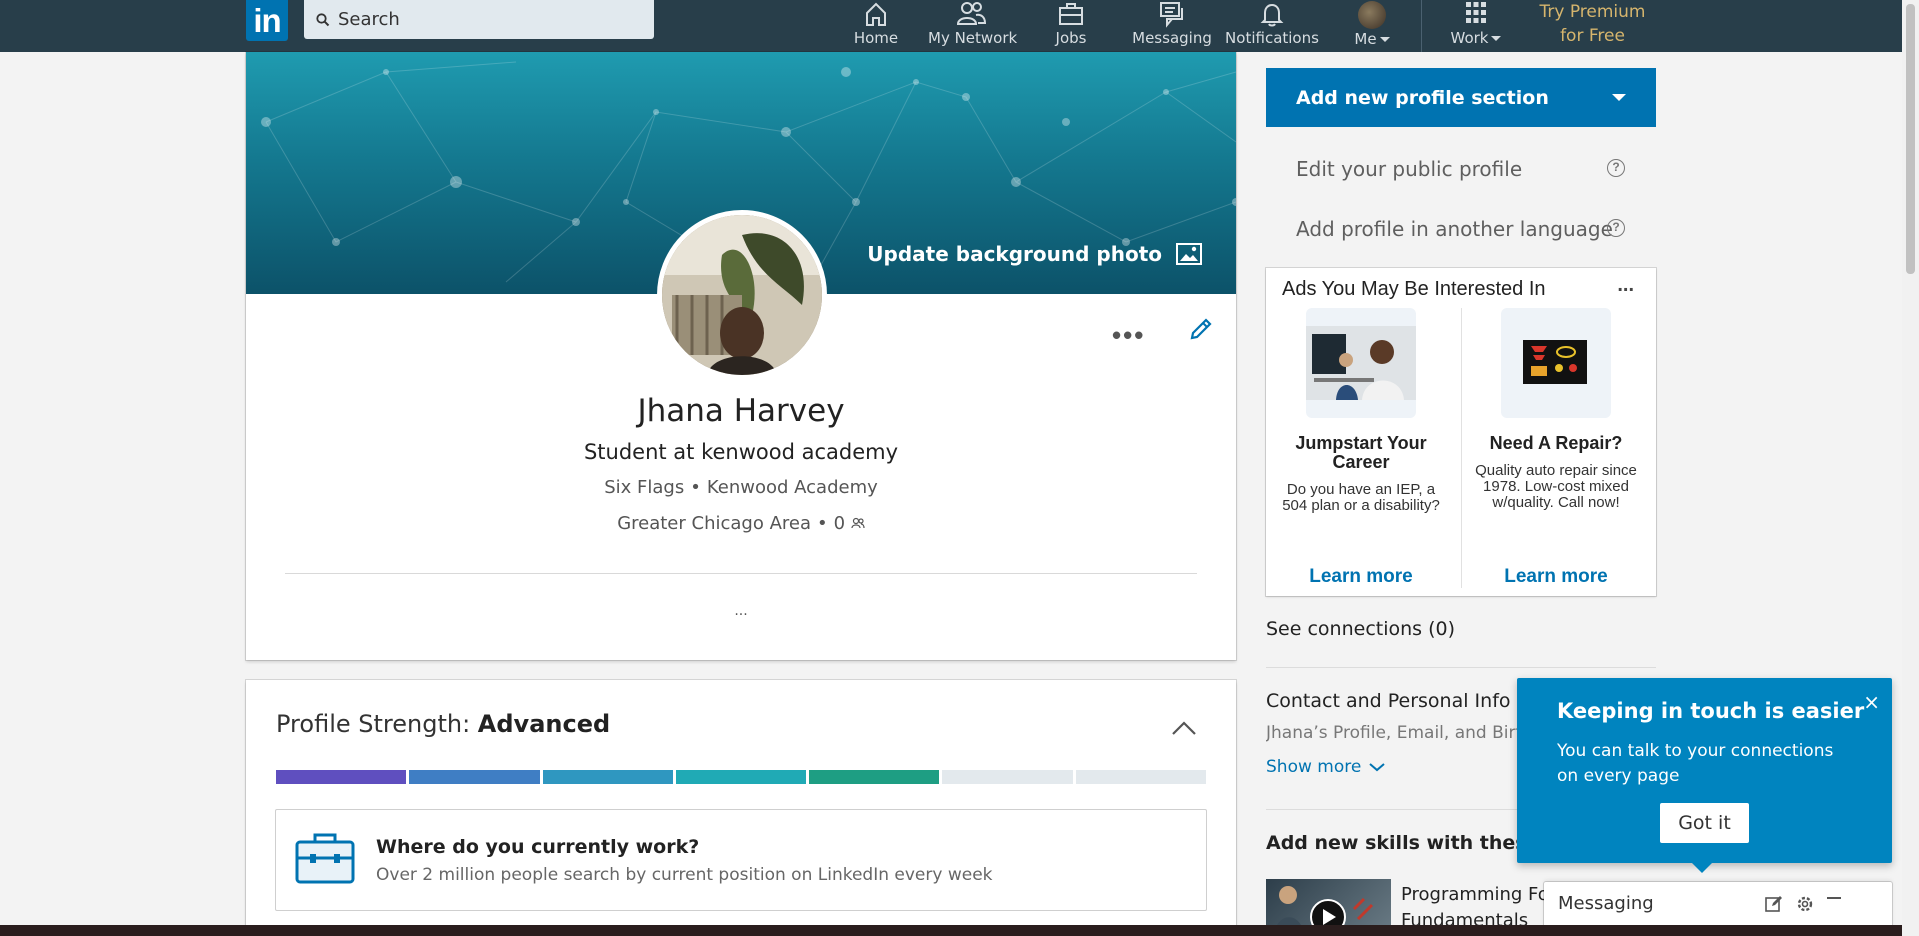 The image size is (1919, 936). What do you see at coordinates (1910, 139) in the screenshot?
I see `scrollbar-thumb` at bounding box center [1910, 139].